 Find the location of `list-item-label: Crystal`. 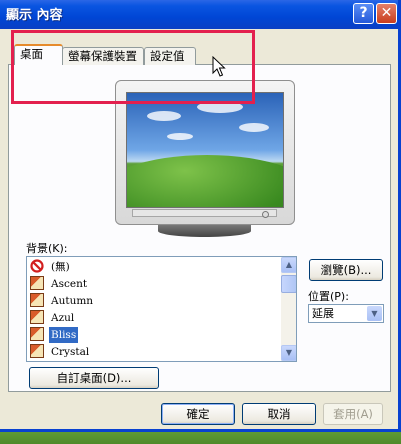

list-item-label: Crystal is located at coordinates (70, 352).